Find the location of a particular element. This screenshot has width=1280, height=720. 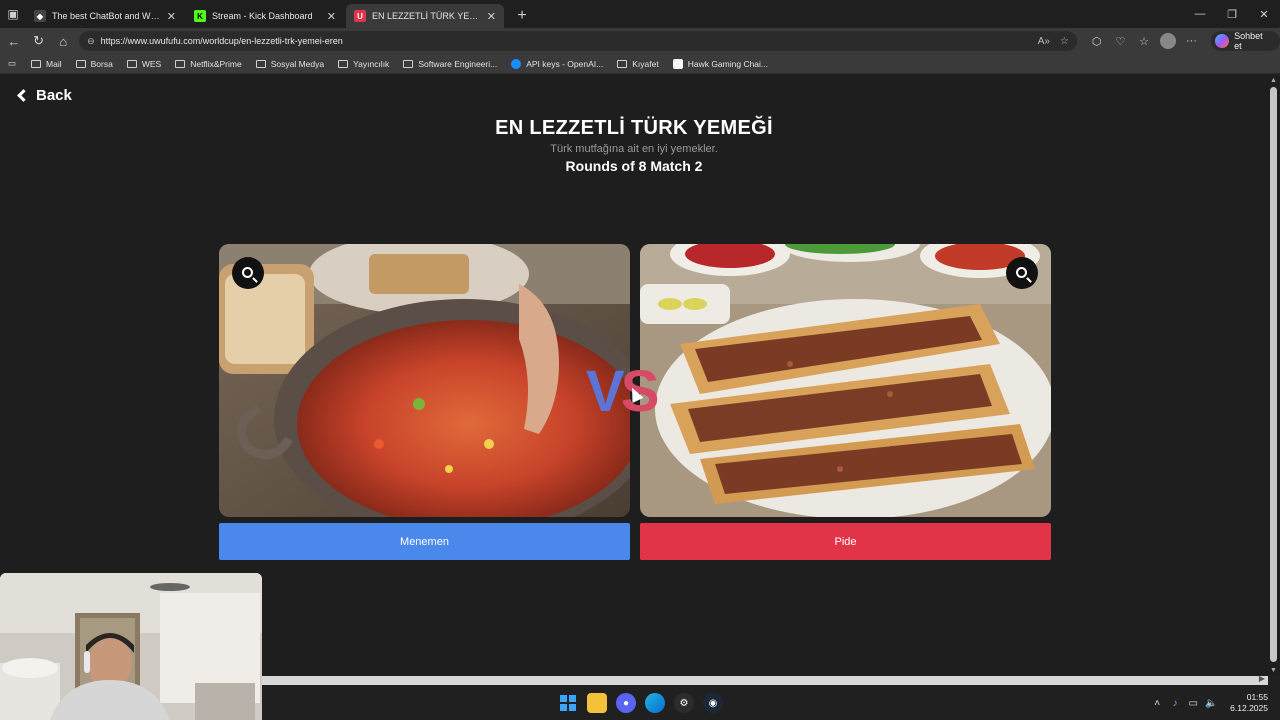

menemen-image is located at coordinates (424, 380).